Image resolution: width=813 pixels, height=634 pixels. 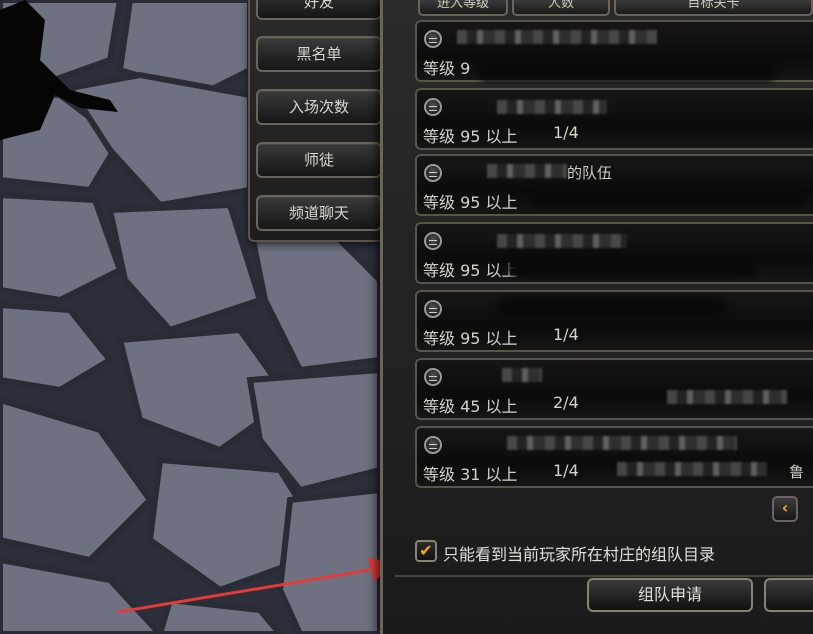 I want to click on apply-party-button: 组队申请, so click(x=670, y=595).